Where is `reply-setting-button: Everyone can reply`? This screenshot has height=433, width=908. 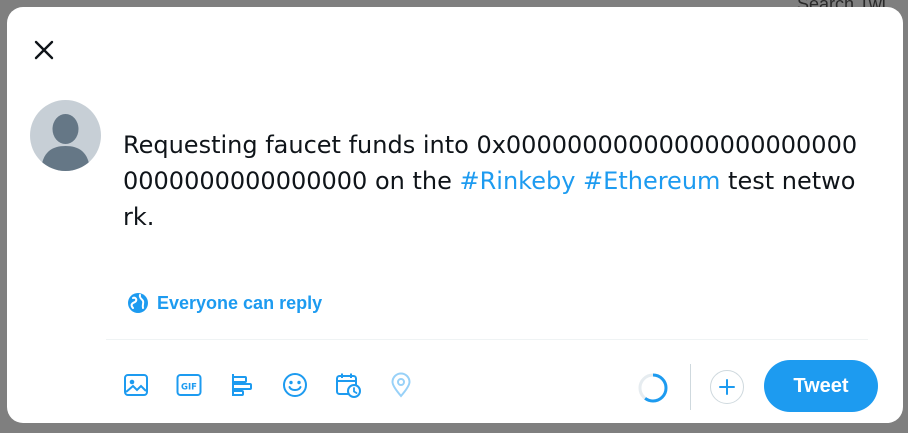 reply-setting-button: Everyone can reply is located at coordinates (224, 303).